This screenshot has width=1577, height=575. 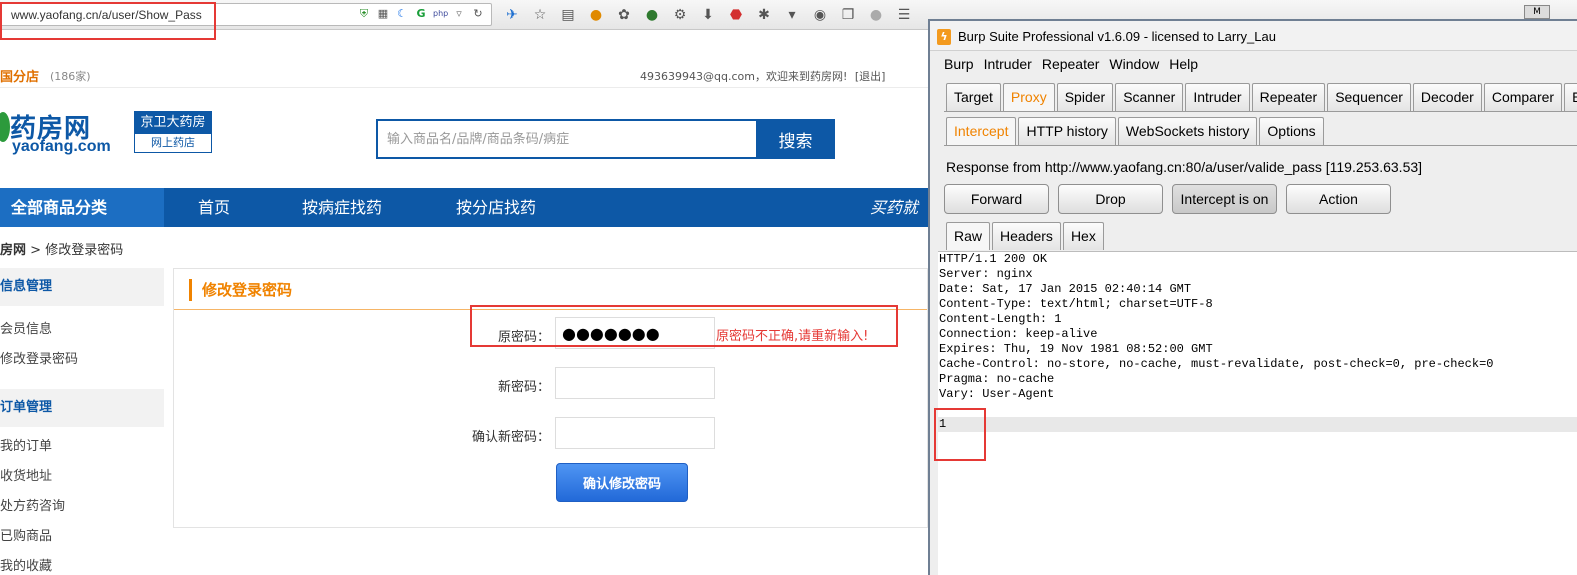 I want to click on reader-icon: ▤, so click(x=568, y=15).